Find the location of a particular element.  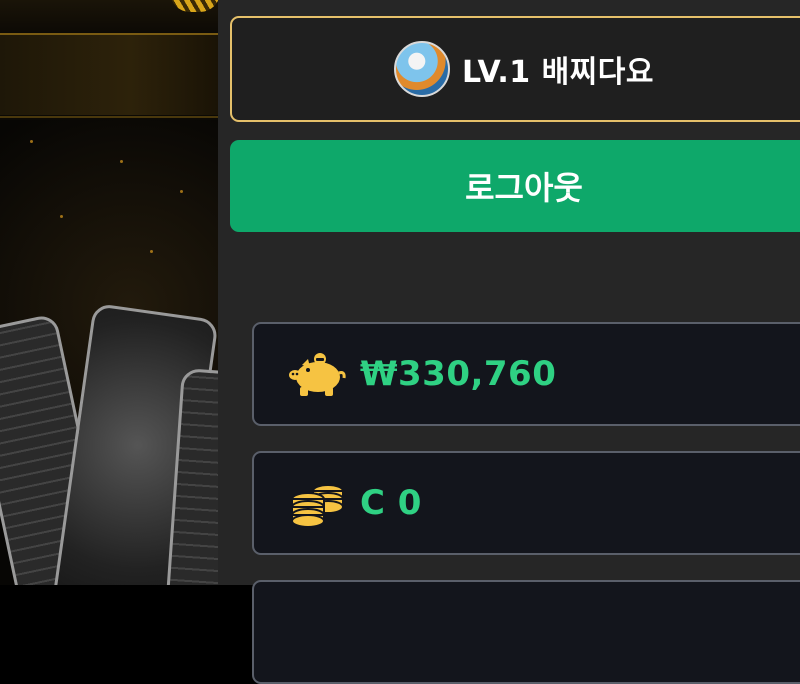

coin-balance-card: C 0 is located at coordinates (526, 503).